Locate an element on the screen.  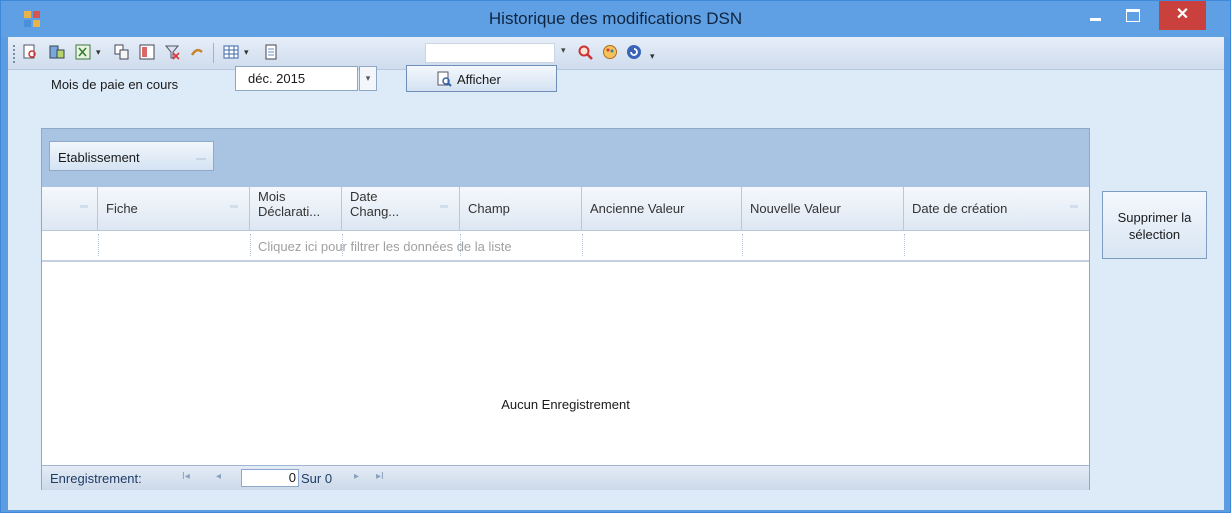
export-dropdown-chevron-icon: ▾ is located at coordinates (100, 52).